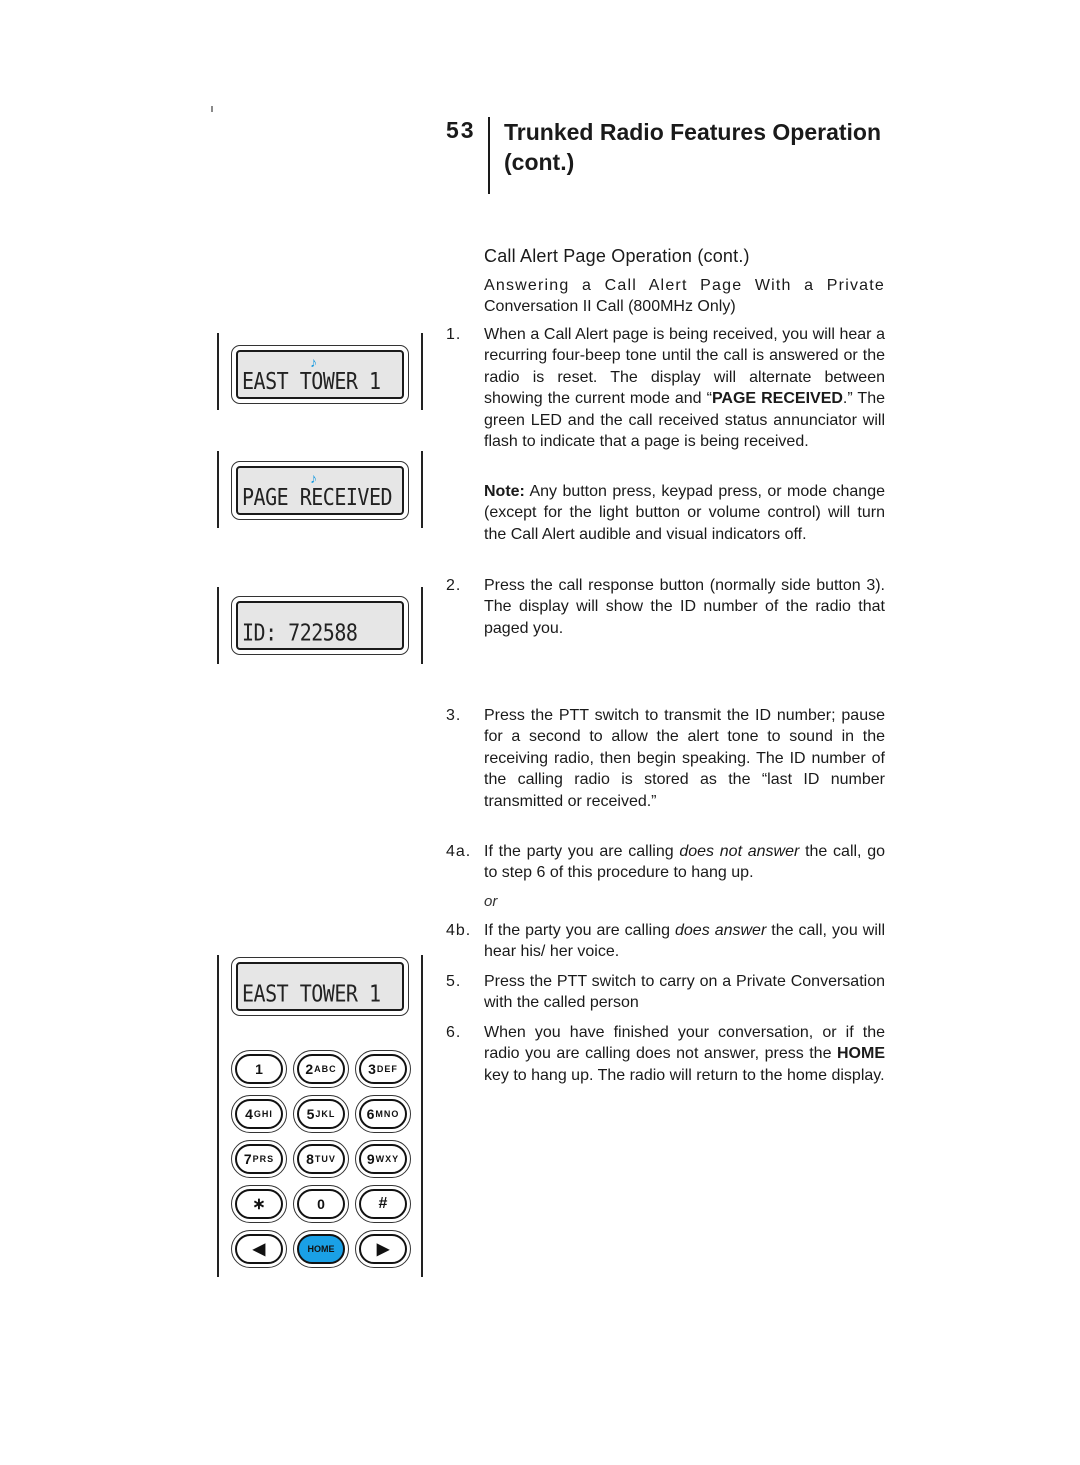 The height and width of the screenshot is (1465, 1080). What do you see at coordinates (370, 1159) in the screenshot?
I see `key-label: 9` at bounding box center [370, 1159].